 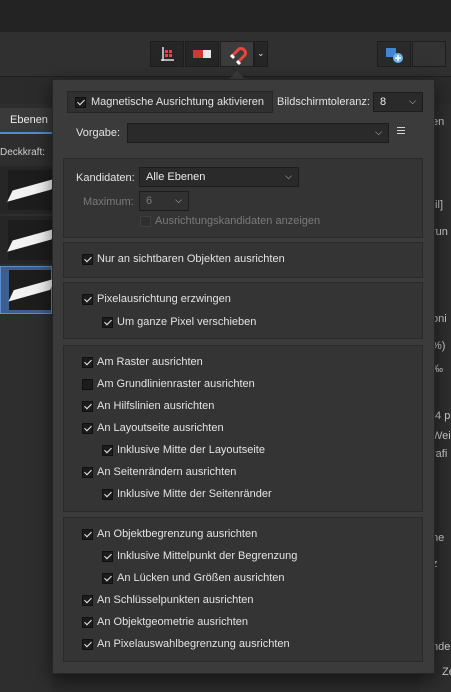 What do you see at coordinates (323, 102) in the screenshot?
I see `tolerance-label: Bildschirmtoleranz:` at bounding box center [323, 102].